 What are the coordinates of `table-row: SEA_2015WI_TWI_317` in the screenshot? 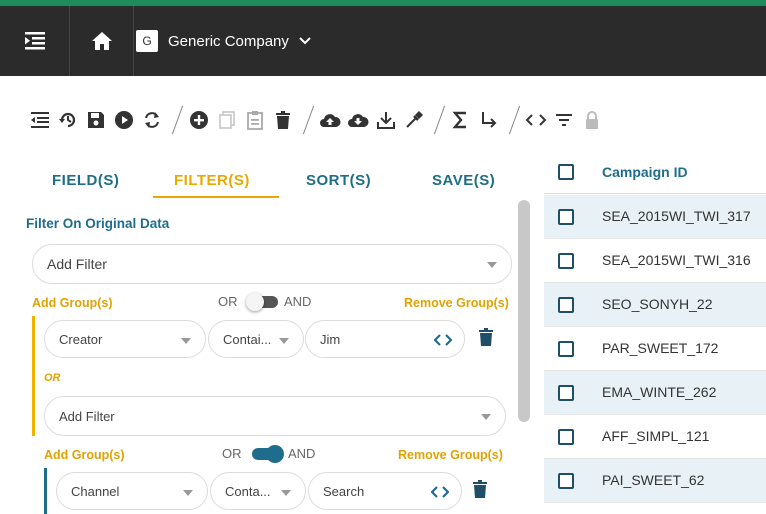 It's located at (655, 217).